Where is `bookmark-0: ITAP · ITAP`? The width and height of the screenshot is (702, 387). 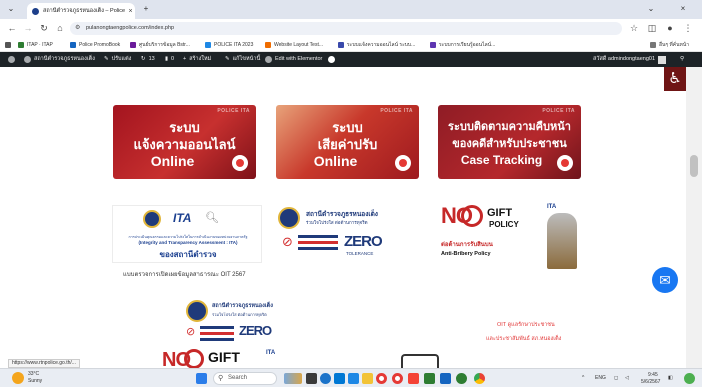
bookmark-0: ITAP · ITAP is located at coordinates (35, 45).